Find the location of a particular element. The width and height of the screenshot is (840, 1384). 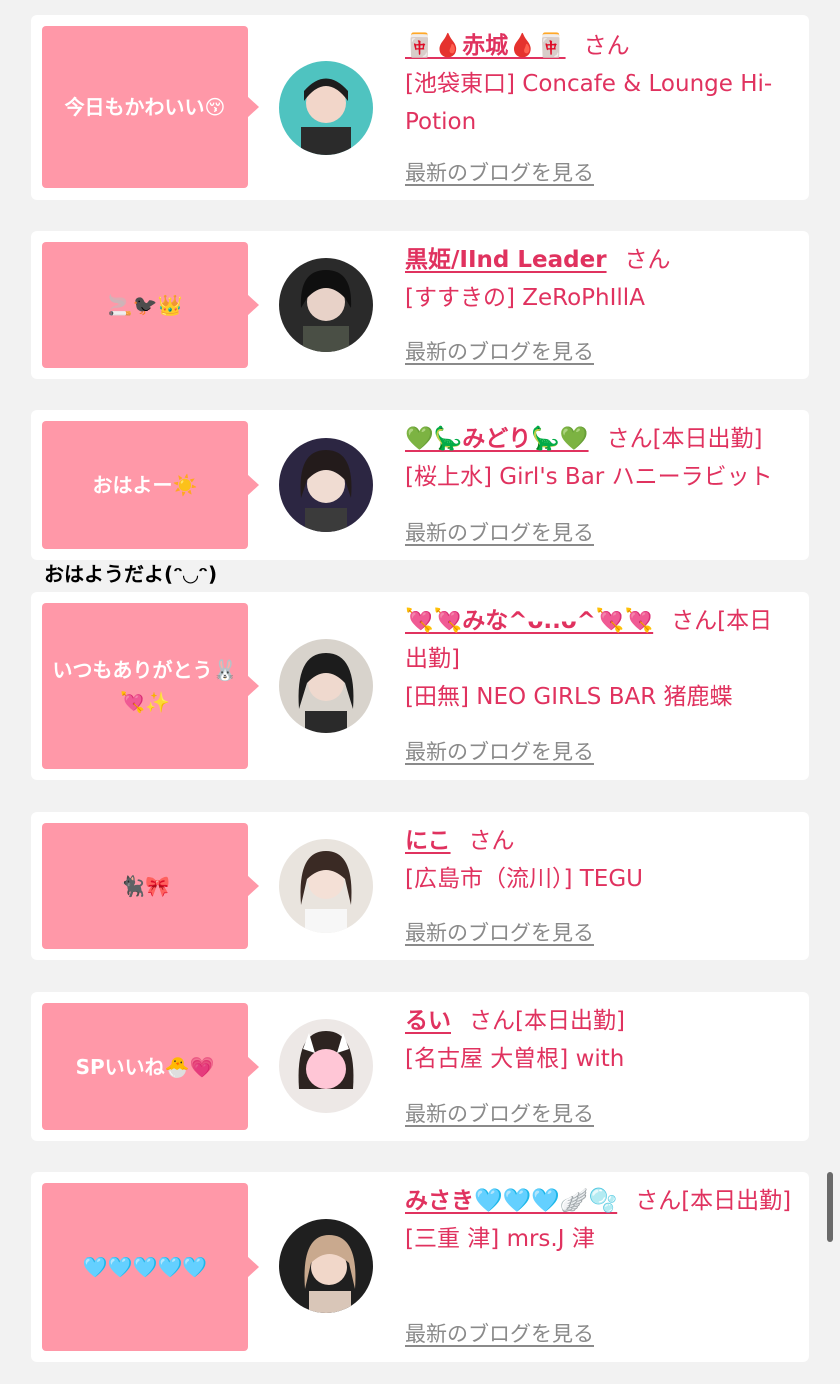

comment-bubble: 🩵🩵🩵🩵🩵 is located at coordinates (150, 1267).